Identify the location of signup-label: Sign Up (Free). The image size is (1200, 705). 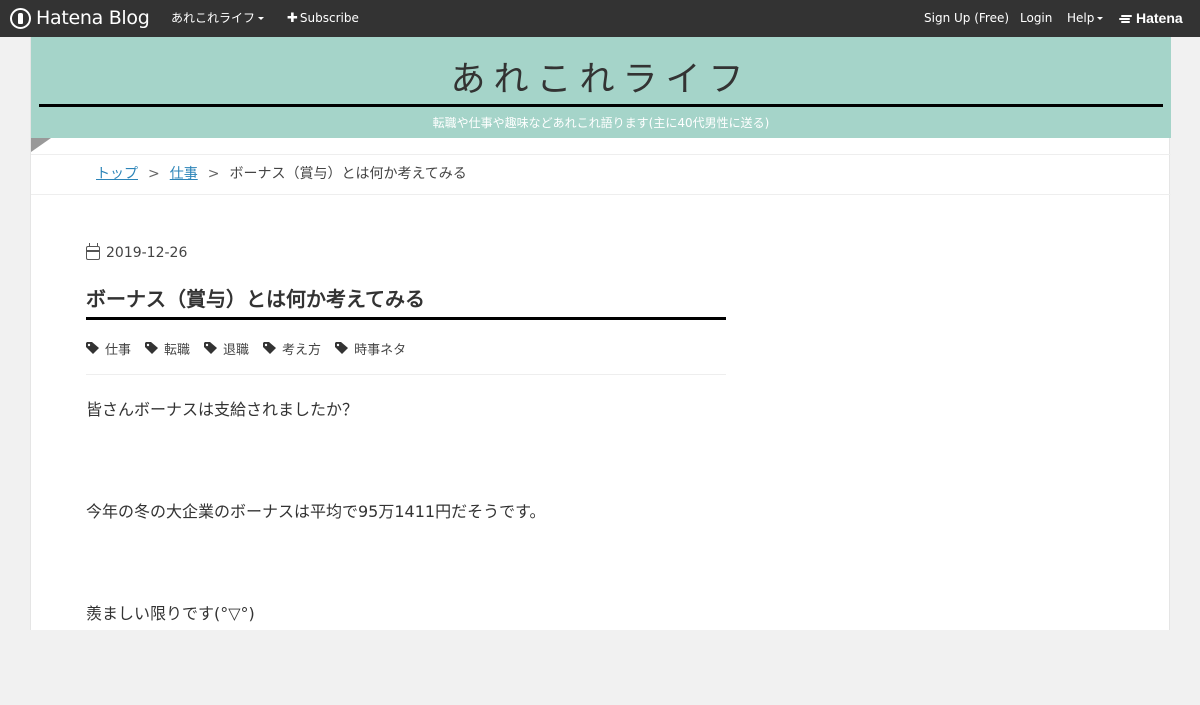
(967, 18).